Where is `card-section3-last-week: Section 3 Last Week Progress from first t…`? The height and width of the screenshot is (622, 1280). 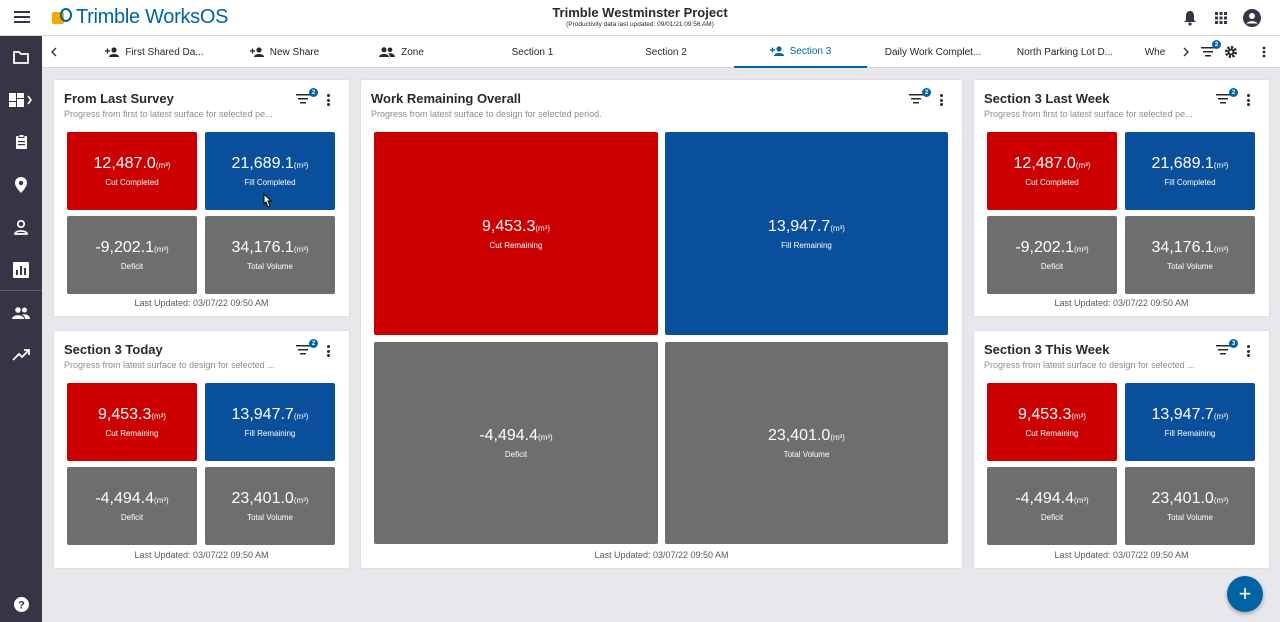 card-section3-last-week: Section 3 Last Week Progress from first t… is located at coordinates (1121, 198).